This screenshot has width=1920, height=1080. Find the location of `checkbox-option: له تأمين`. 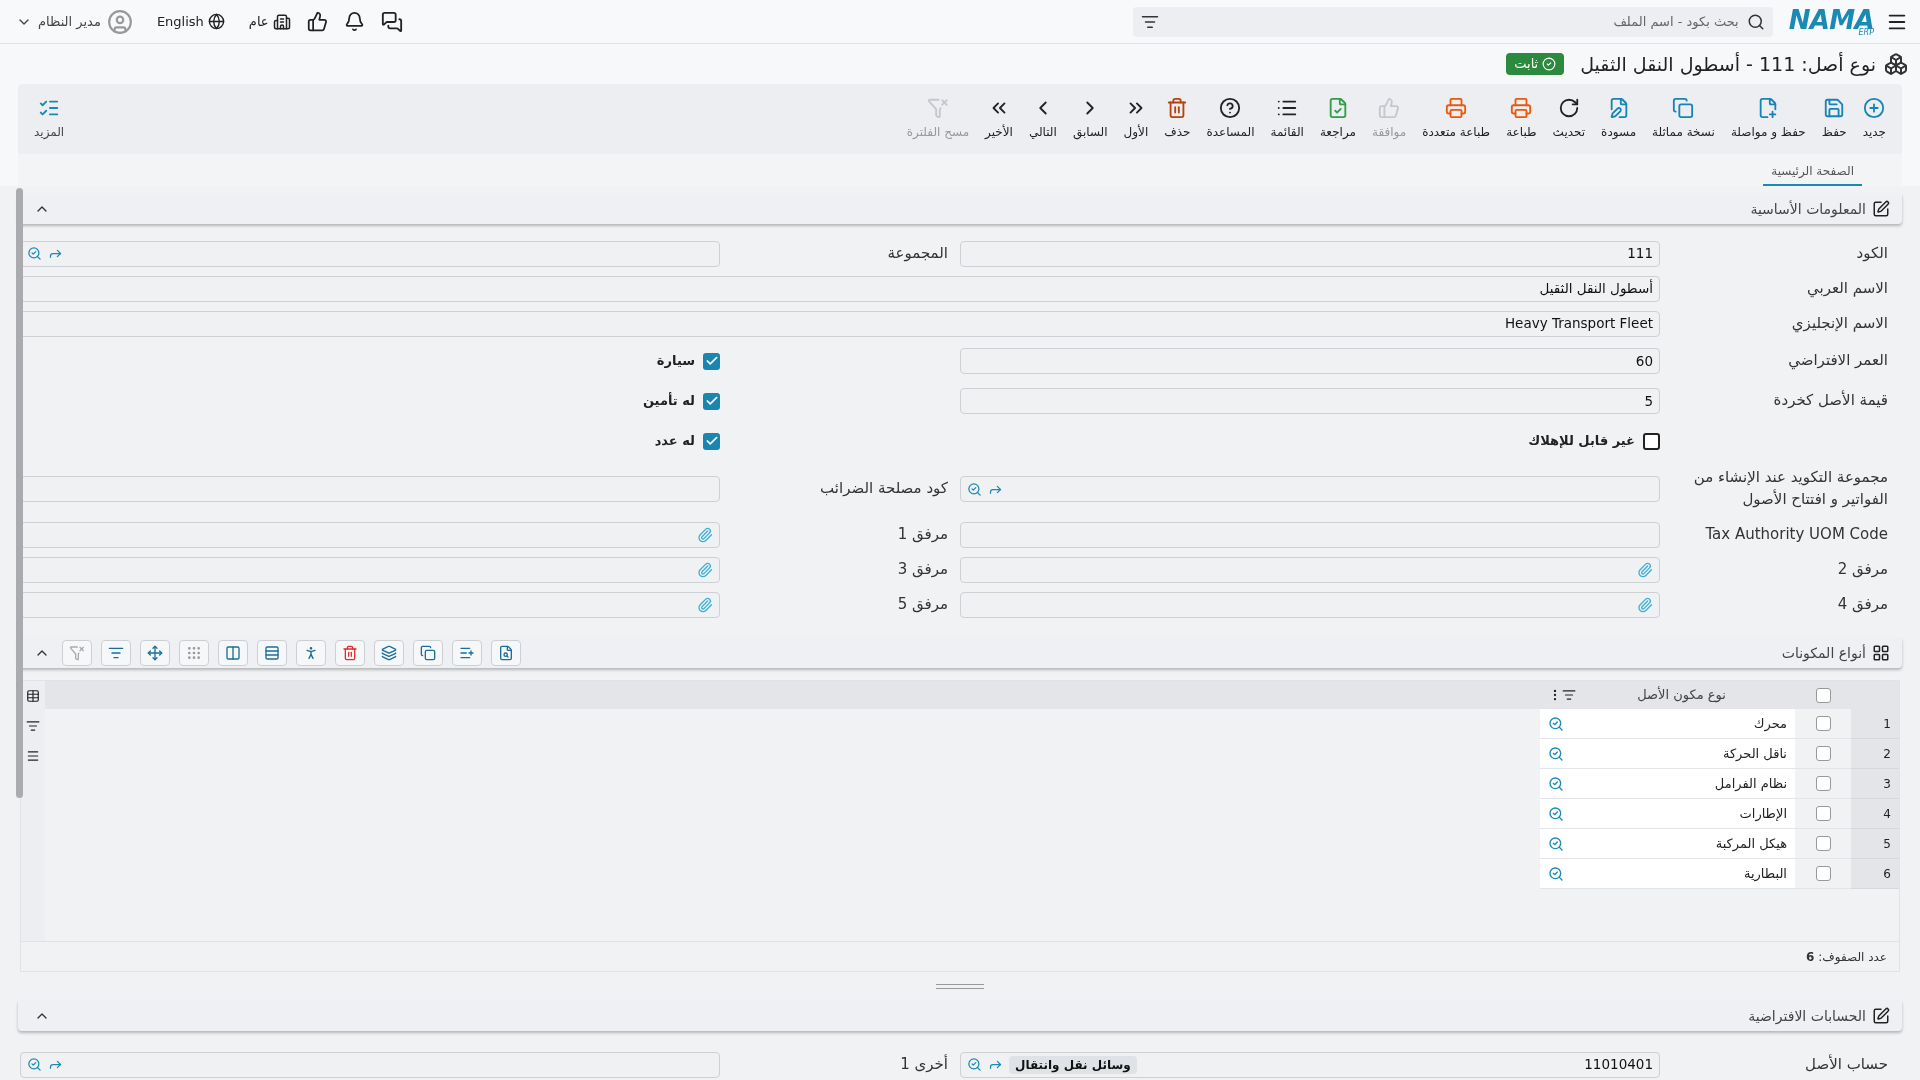

checkbox-option: له تأمين is located at coordinates (681, 401).